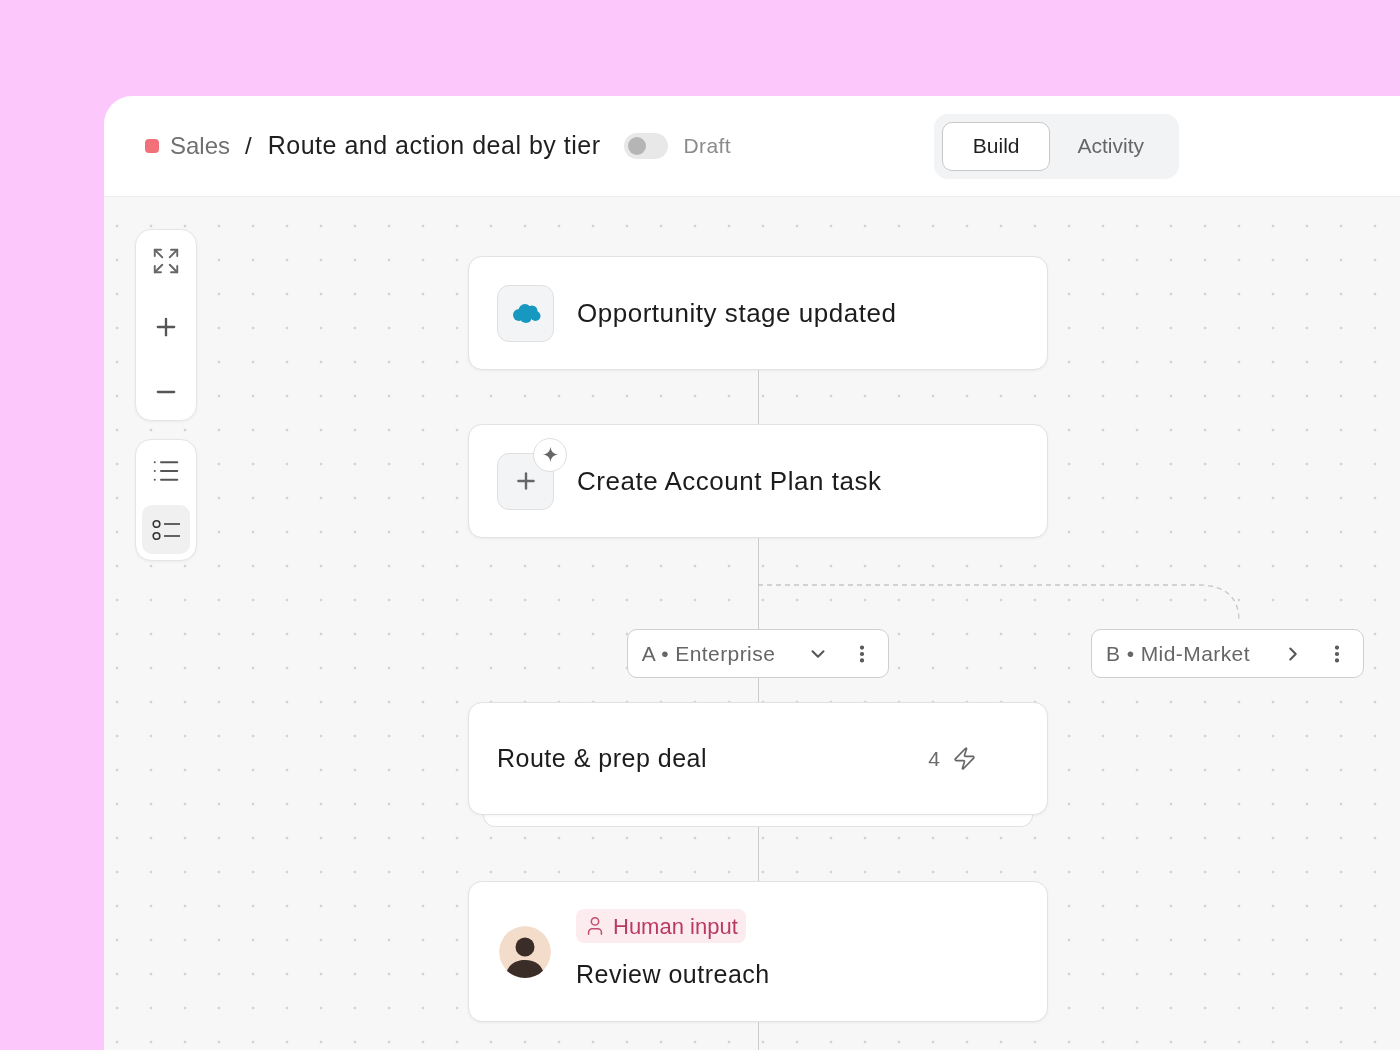 The image size is (1400, 1050). I want to click on action-node: Create Account Plan task, so click(758, 481).